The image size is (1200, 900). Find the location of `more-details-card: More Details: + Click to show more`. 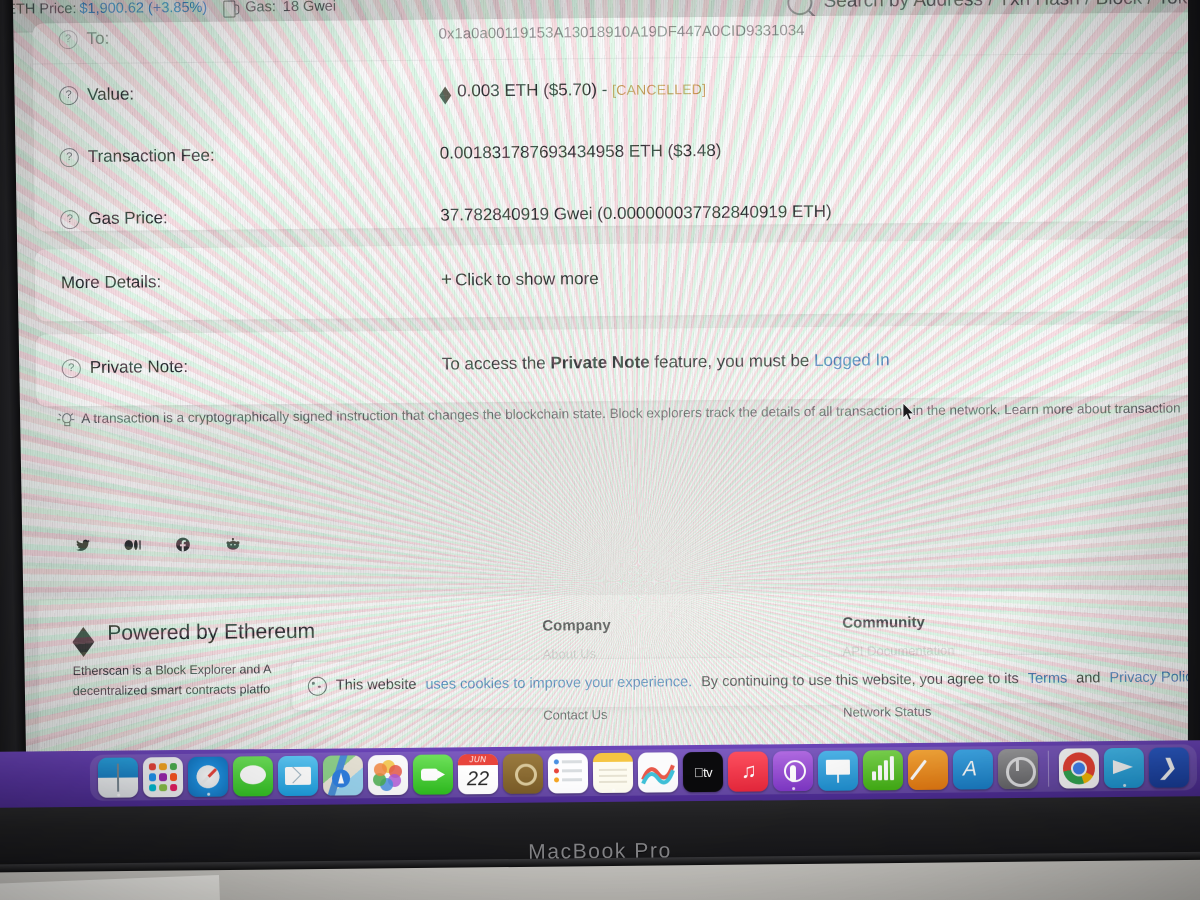

more-details-card: More Details: + Click to show more is located at coordinates (617, 280).